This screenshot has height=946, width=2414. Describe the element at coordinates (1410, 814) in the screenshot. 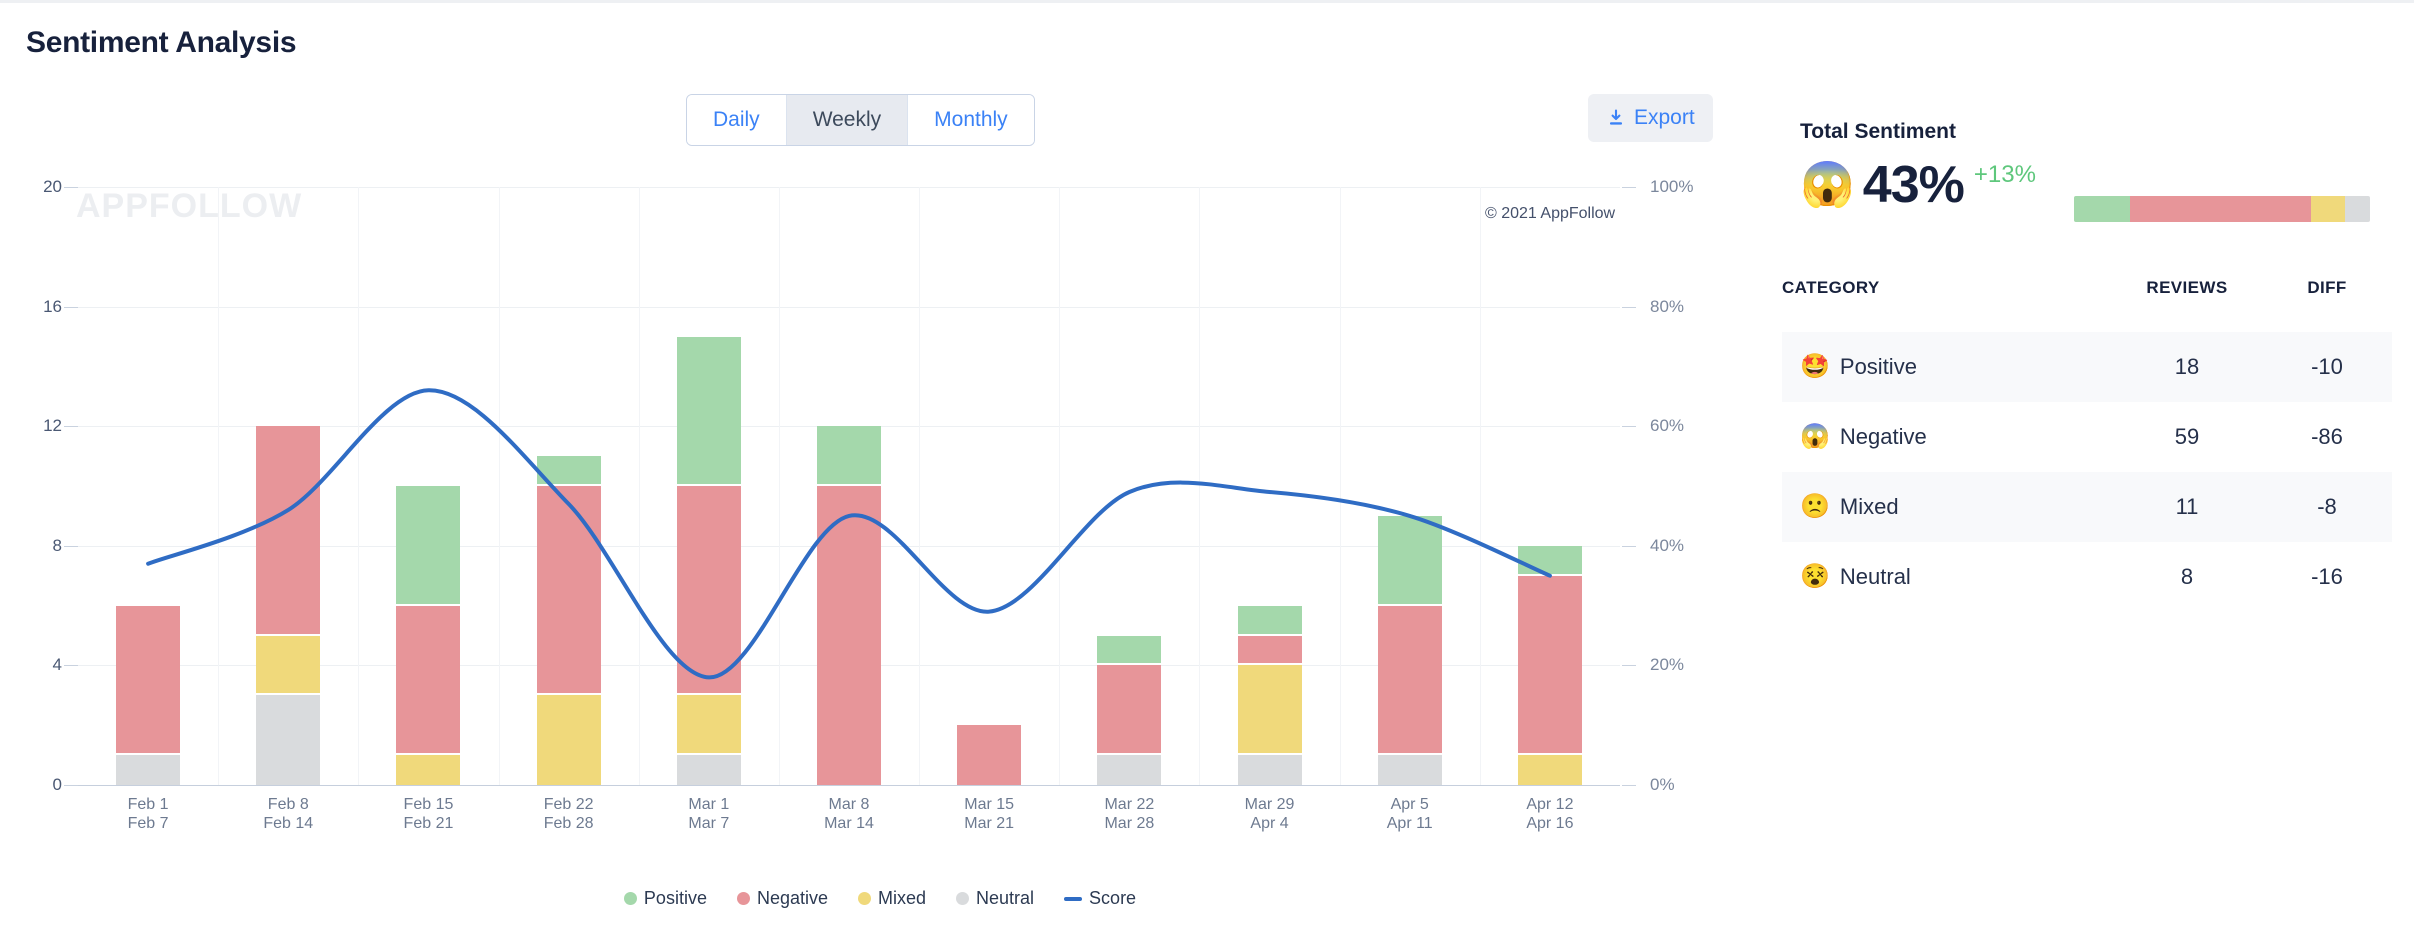

I see `x-axis-label: Apr 5 Apr 11` at that location.